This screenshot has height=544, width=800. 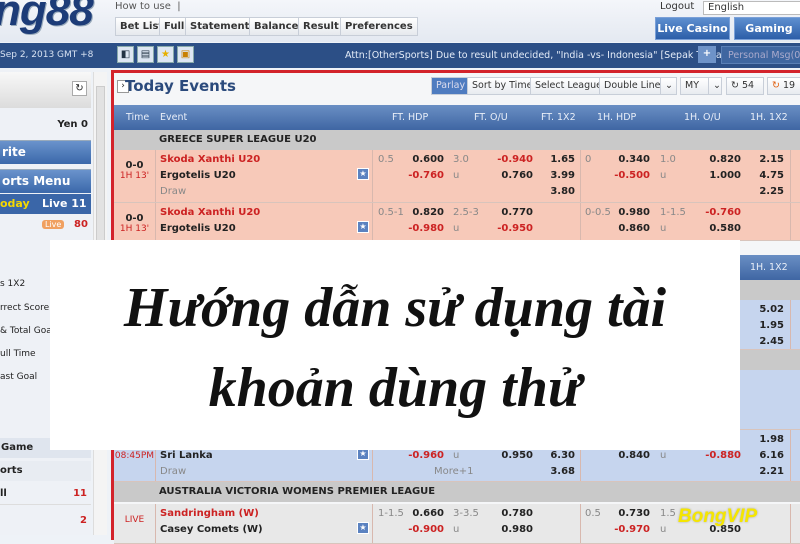 What do you see at coordinates (783, 86) in the screenshot?
I see `refresh-live-button: ↻ 19` at bounding box center [783, 86].